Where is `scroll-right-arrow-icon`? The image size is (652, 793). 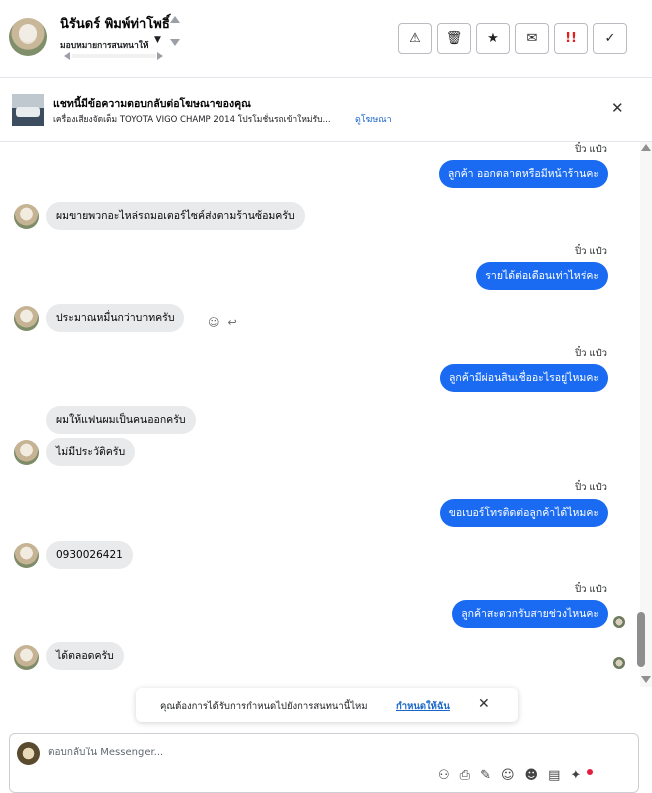 scroll-right-arrow-icon is located at coordinates (160, 56).